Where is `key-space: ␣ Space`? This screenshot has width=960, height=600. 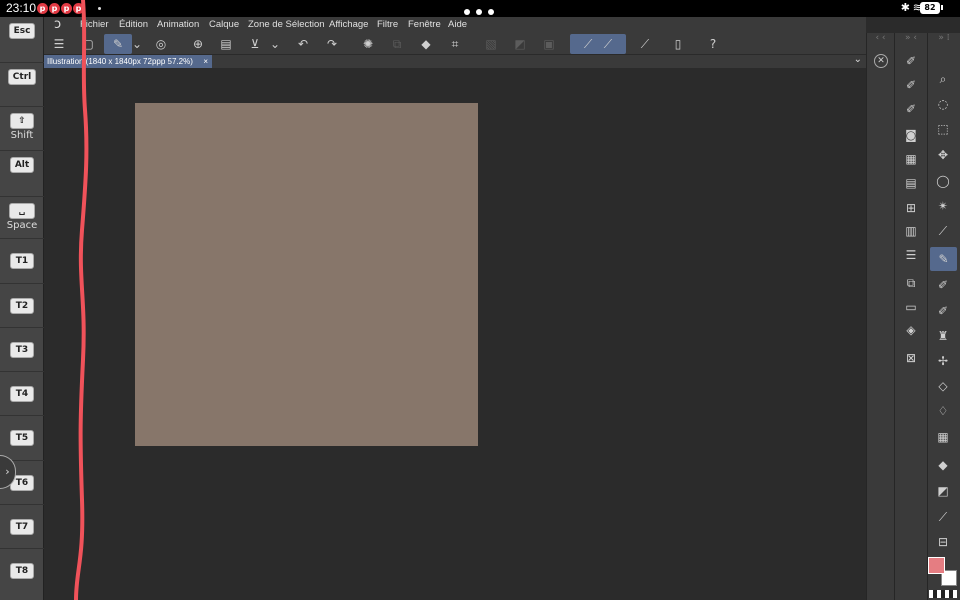
key-space: ␣ Space is located at coordinates (22, 218).